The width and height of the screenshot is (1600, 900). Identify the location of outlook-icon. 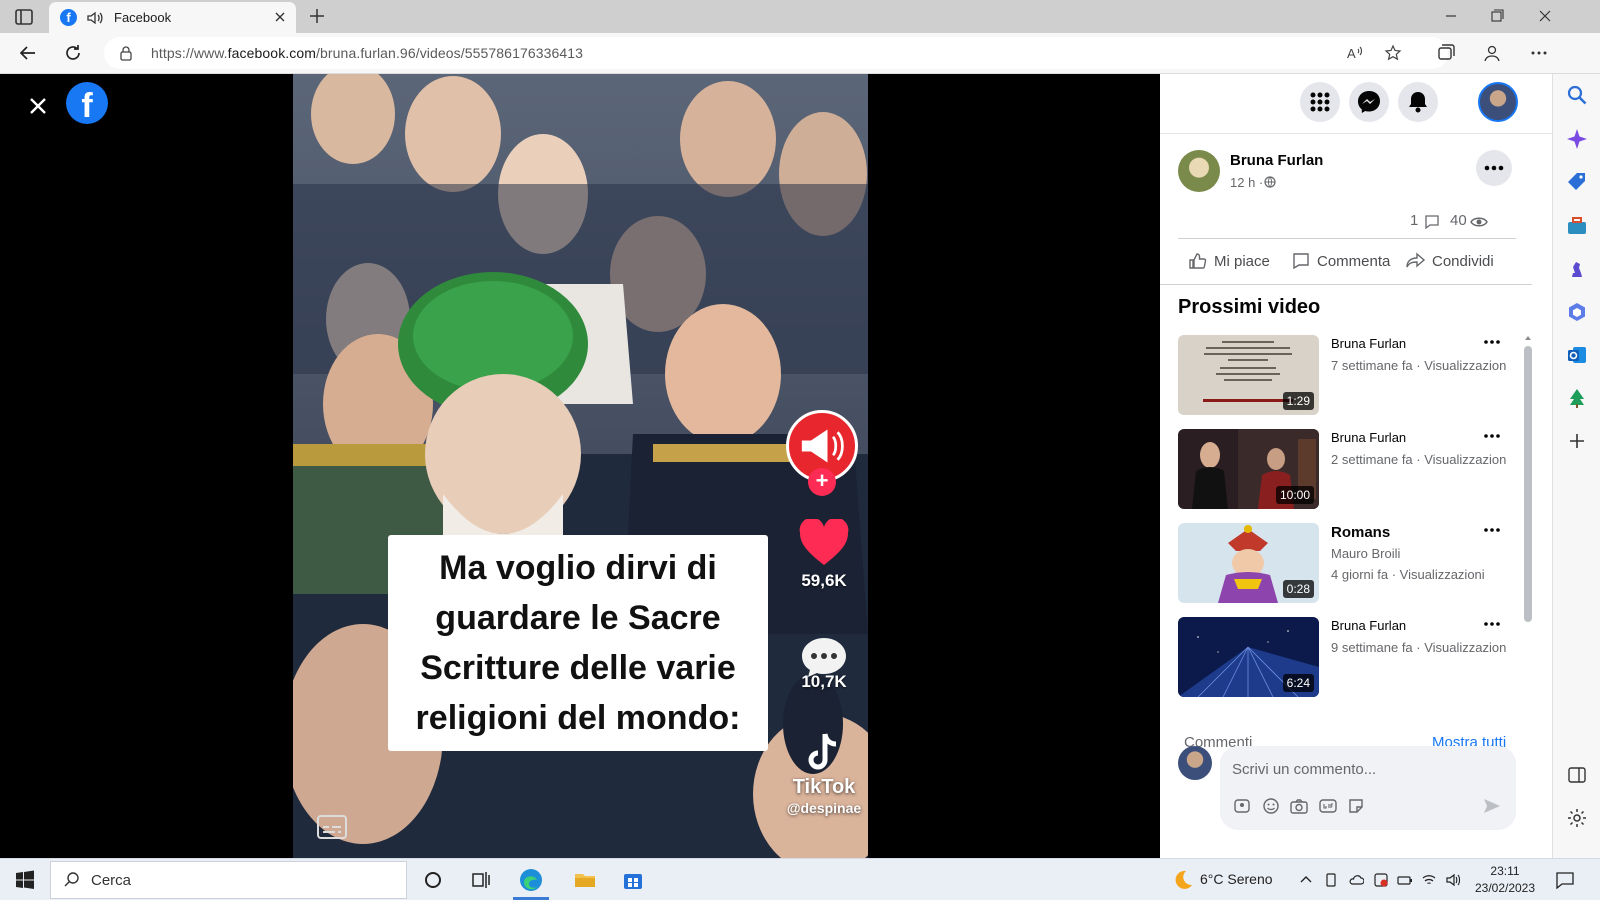
(1577, 355).